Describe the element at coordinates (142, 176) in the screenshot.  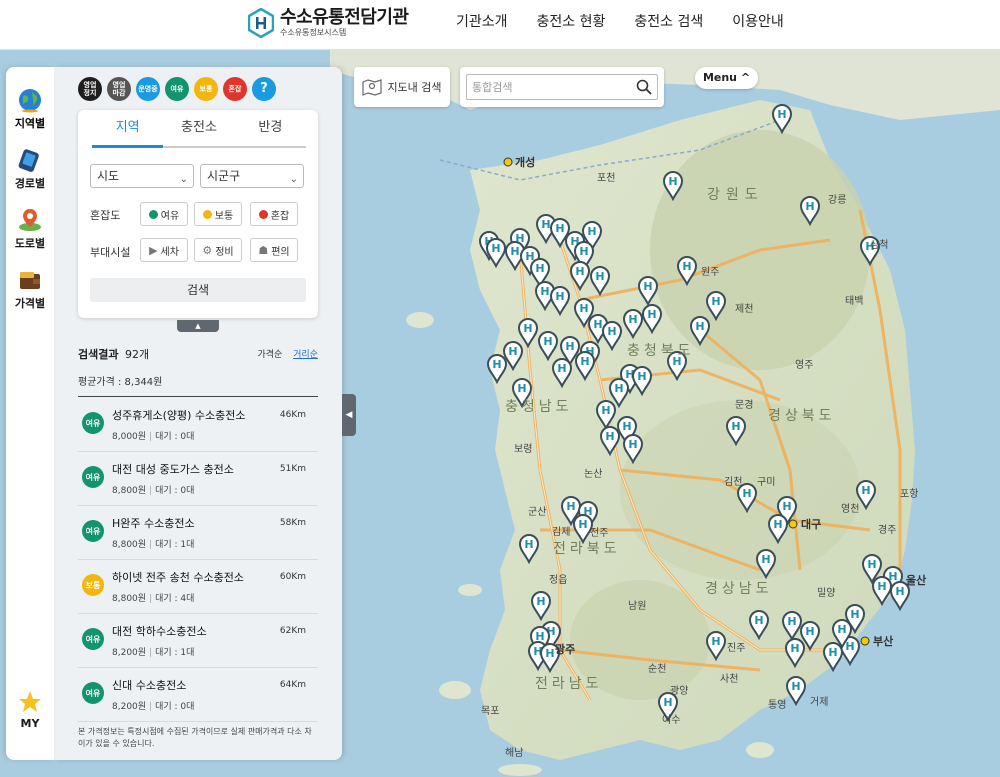
I see `sido-select: 시도 ⌄` at that location.